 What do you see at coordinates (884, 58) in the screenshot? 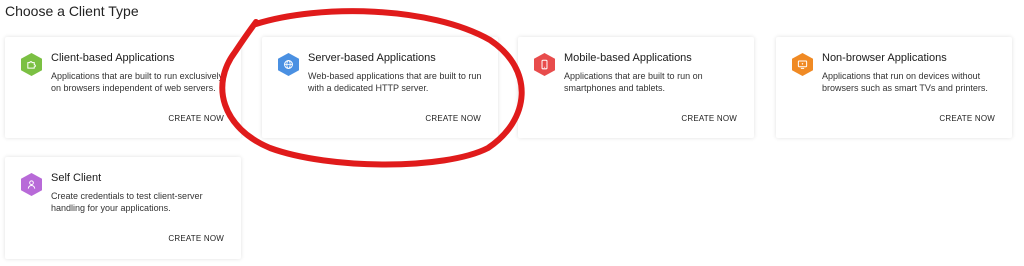
I see `card-title: Non-browser Applications` at bounding box center [884, 58].